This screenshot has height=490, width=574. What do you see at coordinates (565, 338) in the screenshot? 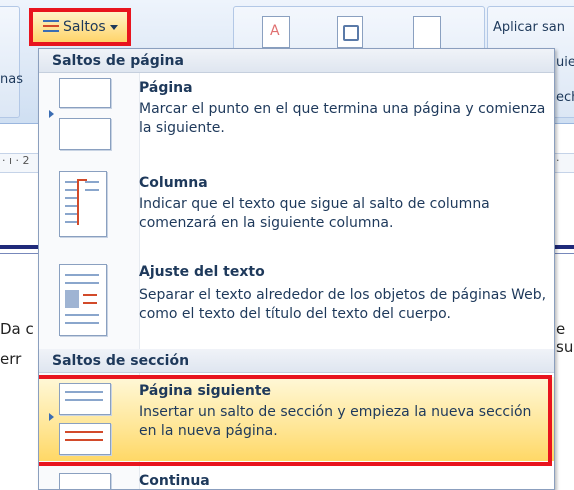
I see `document-text: e su` at bounding box center [565, 338].